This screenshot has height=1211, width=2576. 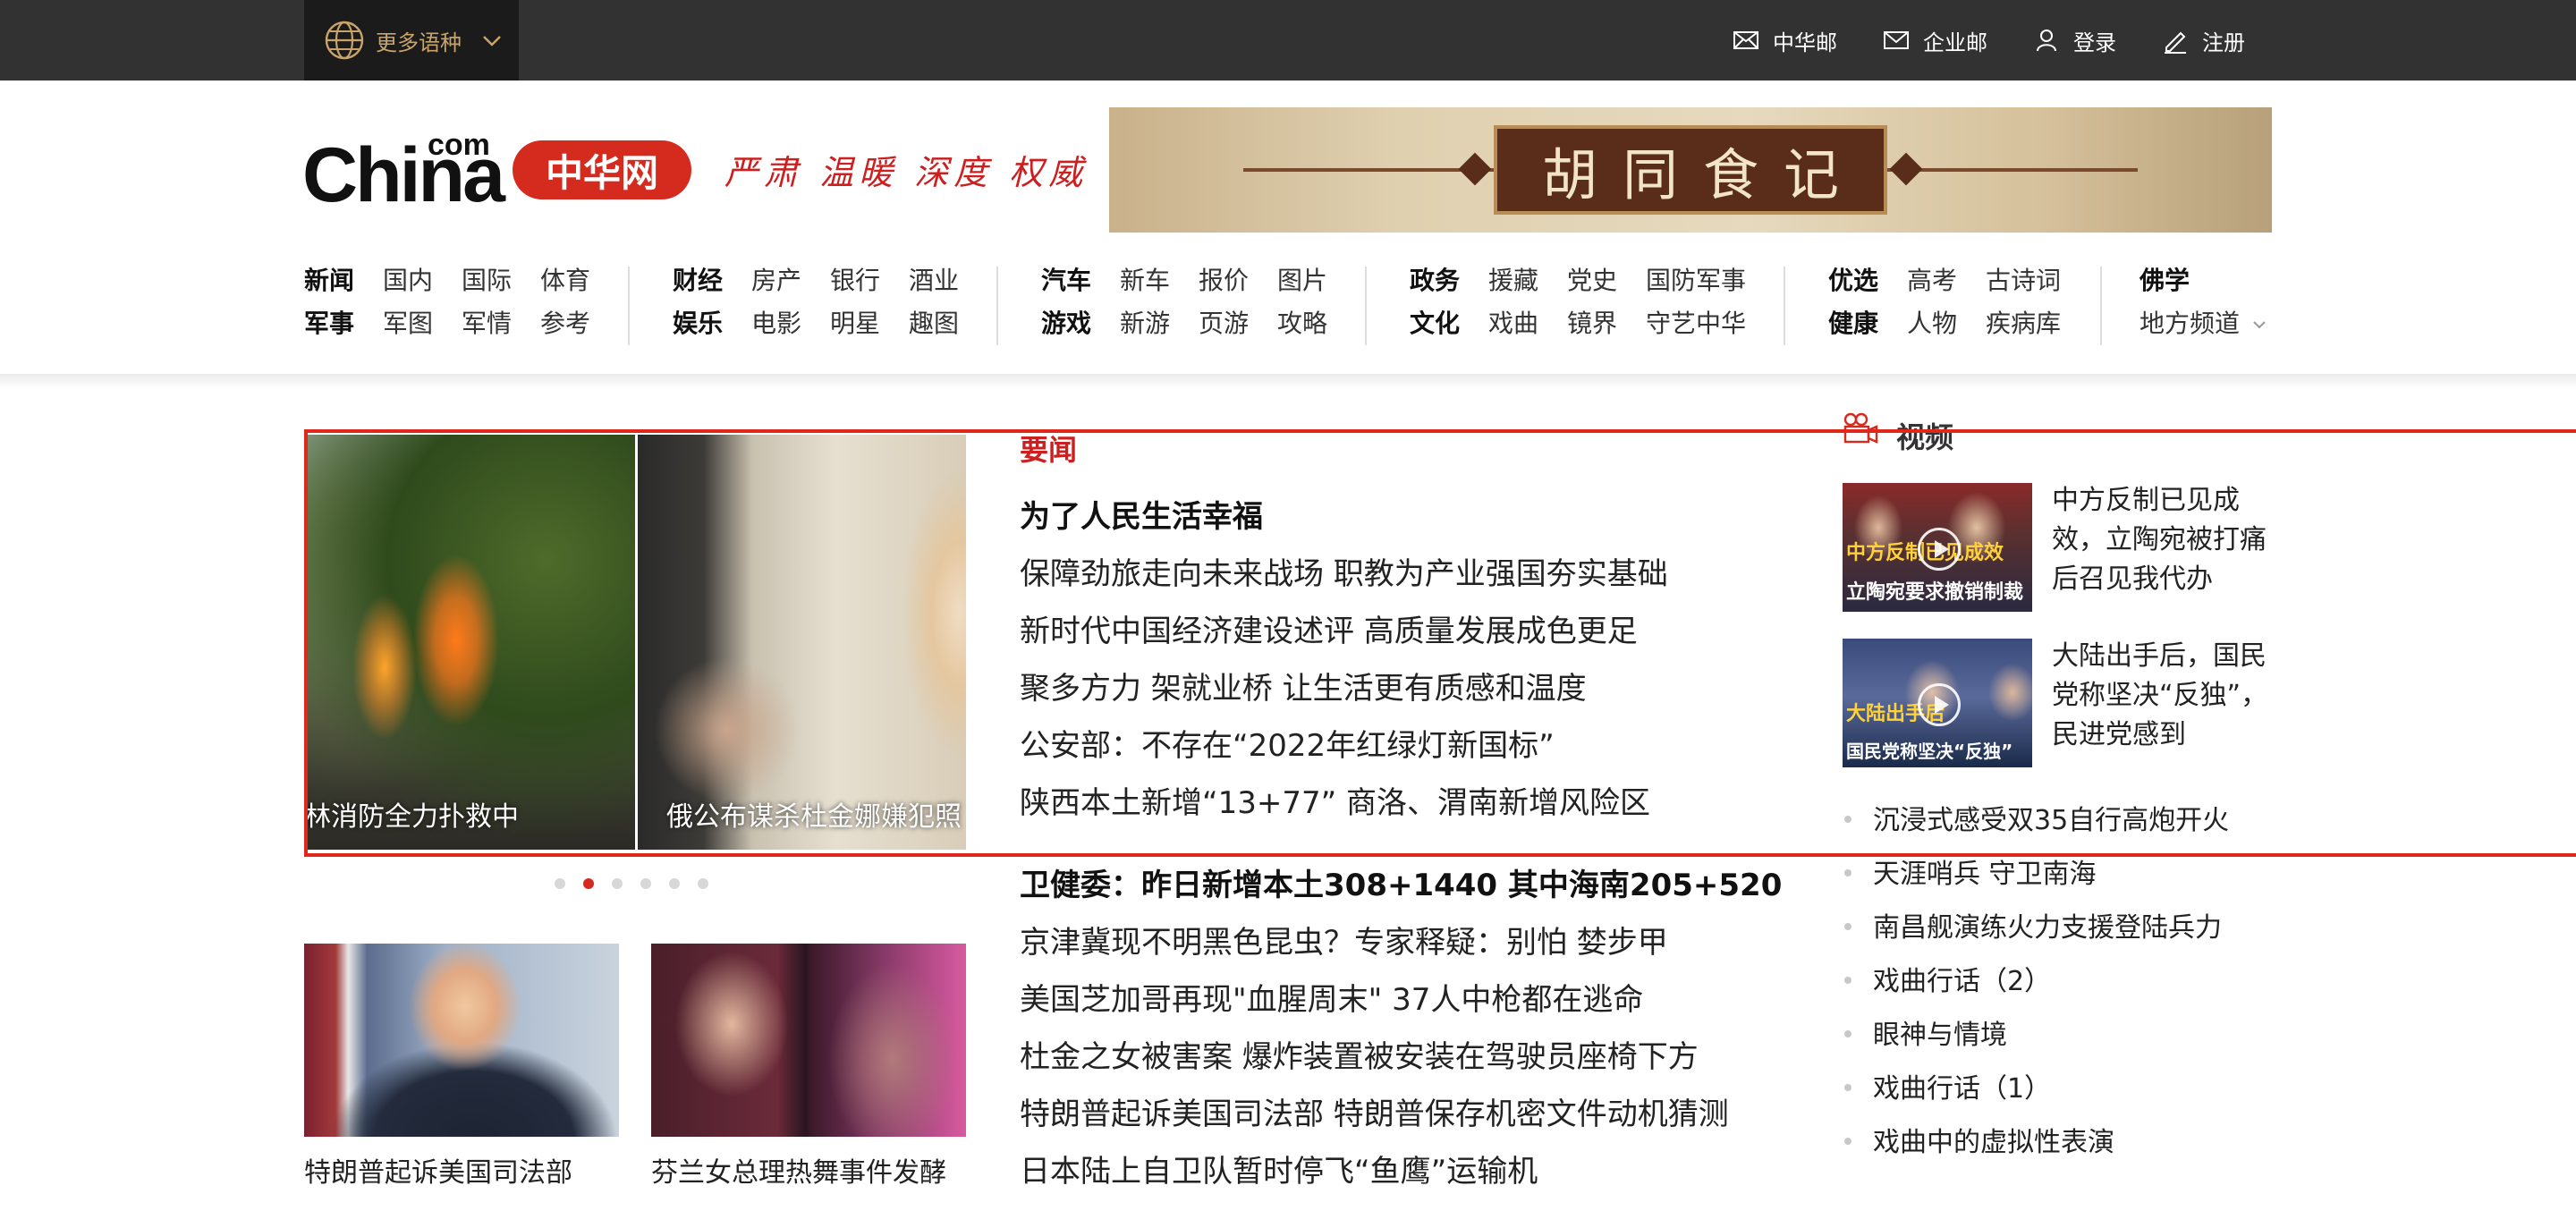 What do you see at coordinates (1592, 279) in the screenshot?
I see `nav-item: 党史` at bounding box center [1592, 279].